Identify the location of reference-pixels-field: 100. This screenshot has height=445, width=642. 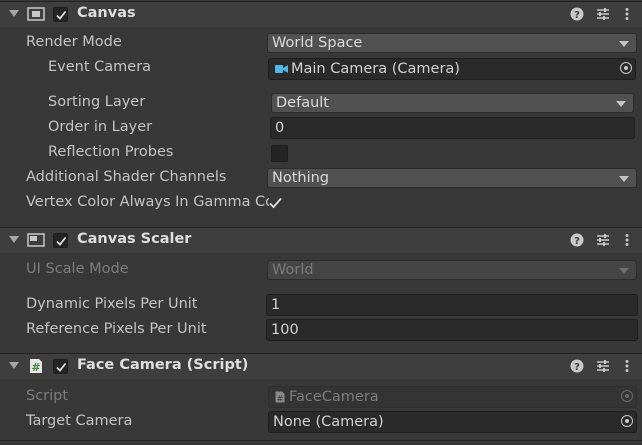
(452, 330).